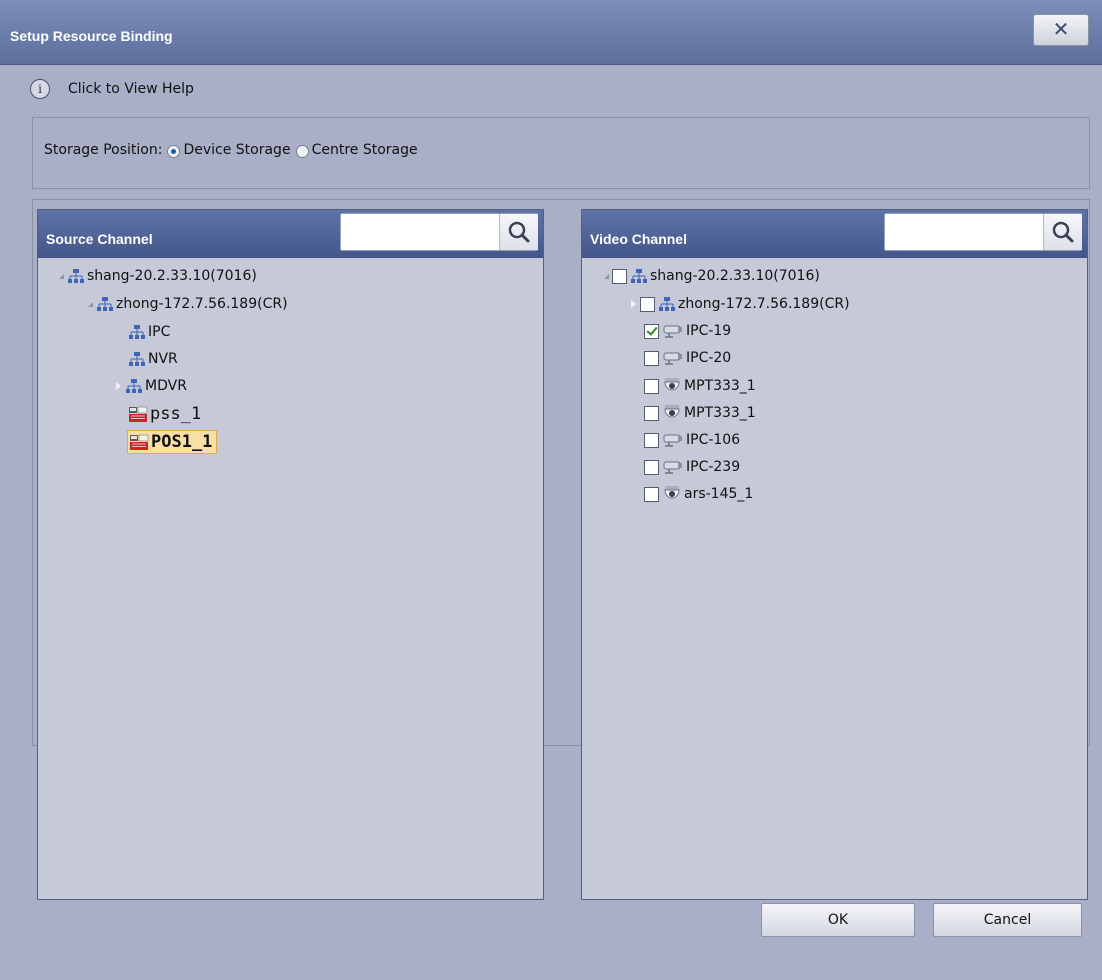 This screenshot has height=980, width=1102. Describe the element at coordinates (40, 89) in the screenshot. I see `info-icon: i` at that location.